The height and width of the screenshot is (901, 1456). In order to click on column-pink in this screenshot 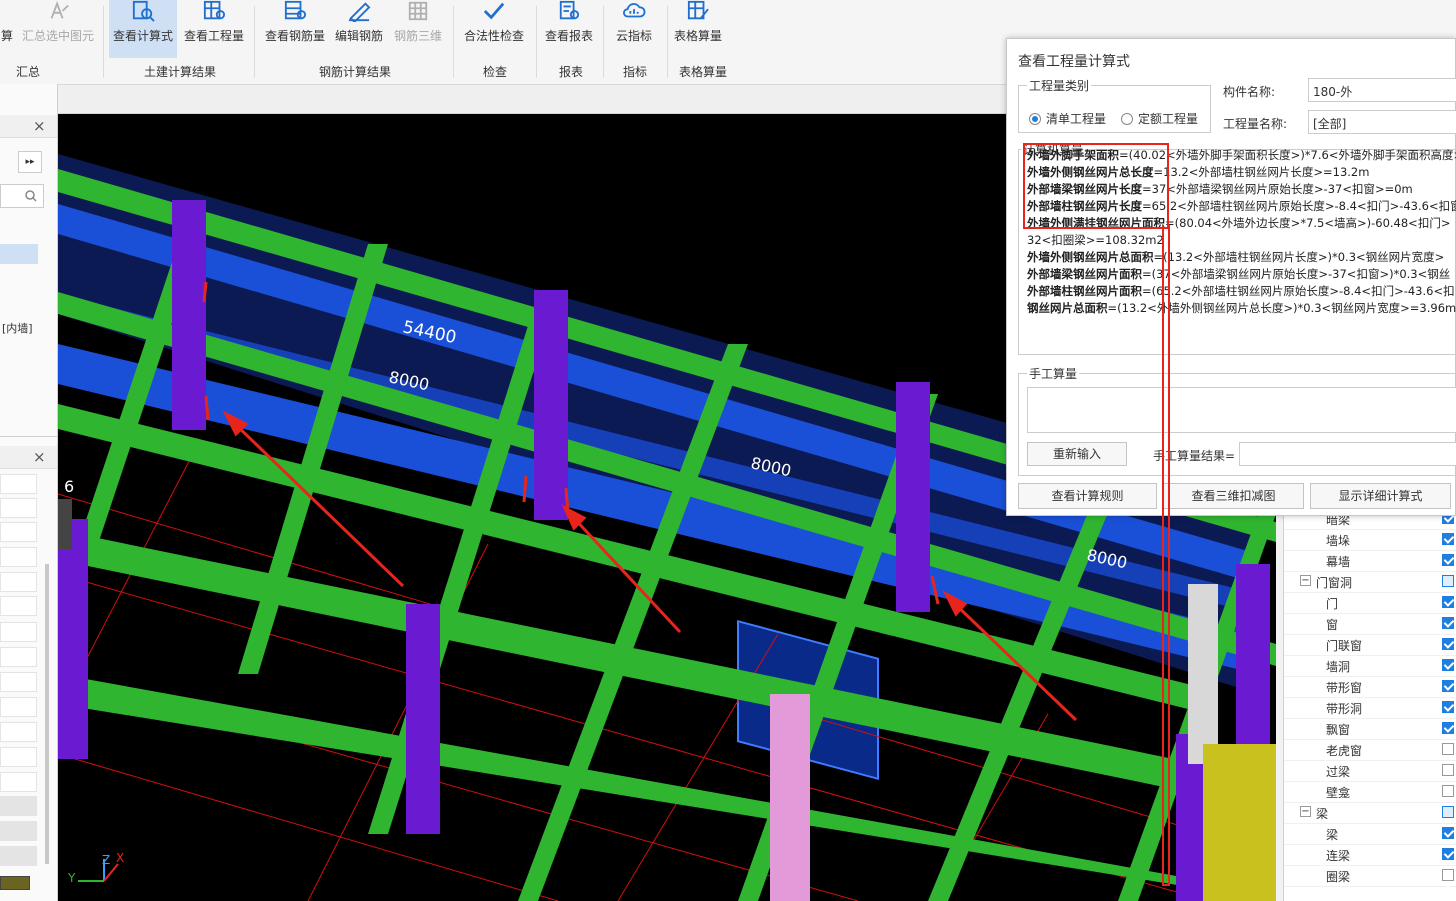, I will do `click(790, 797)`.